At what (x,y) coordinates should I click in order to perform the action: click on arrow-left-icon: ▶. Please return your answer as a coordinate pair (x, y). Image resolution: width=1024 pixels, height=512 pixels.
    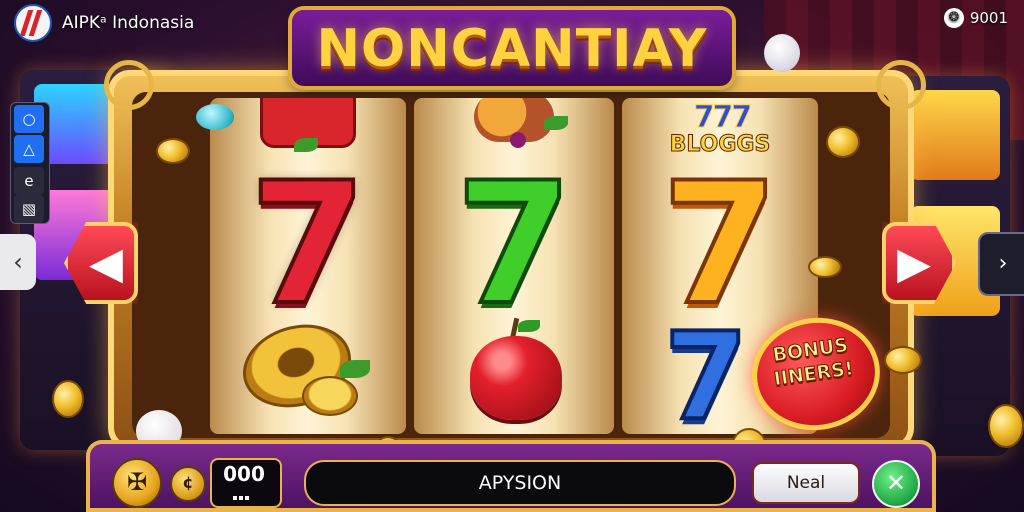
    Looking at the image, I should click on (106, 263).